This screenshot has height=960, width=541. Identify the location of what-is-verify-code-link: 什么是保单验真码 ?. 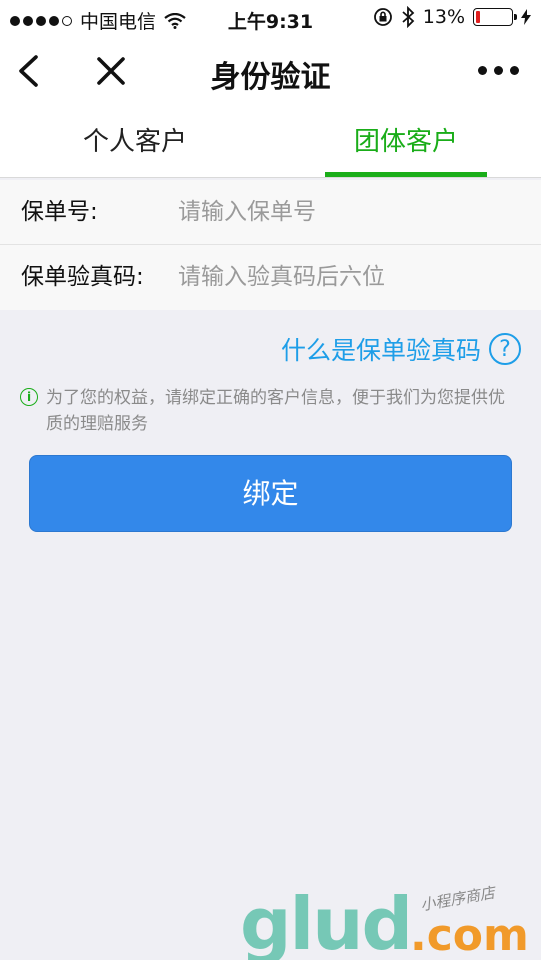
(401, 349).